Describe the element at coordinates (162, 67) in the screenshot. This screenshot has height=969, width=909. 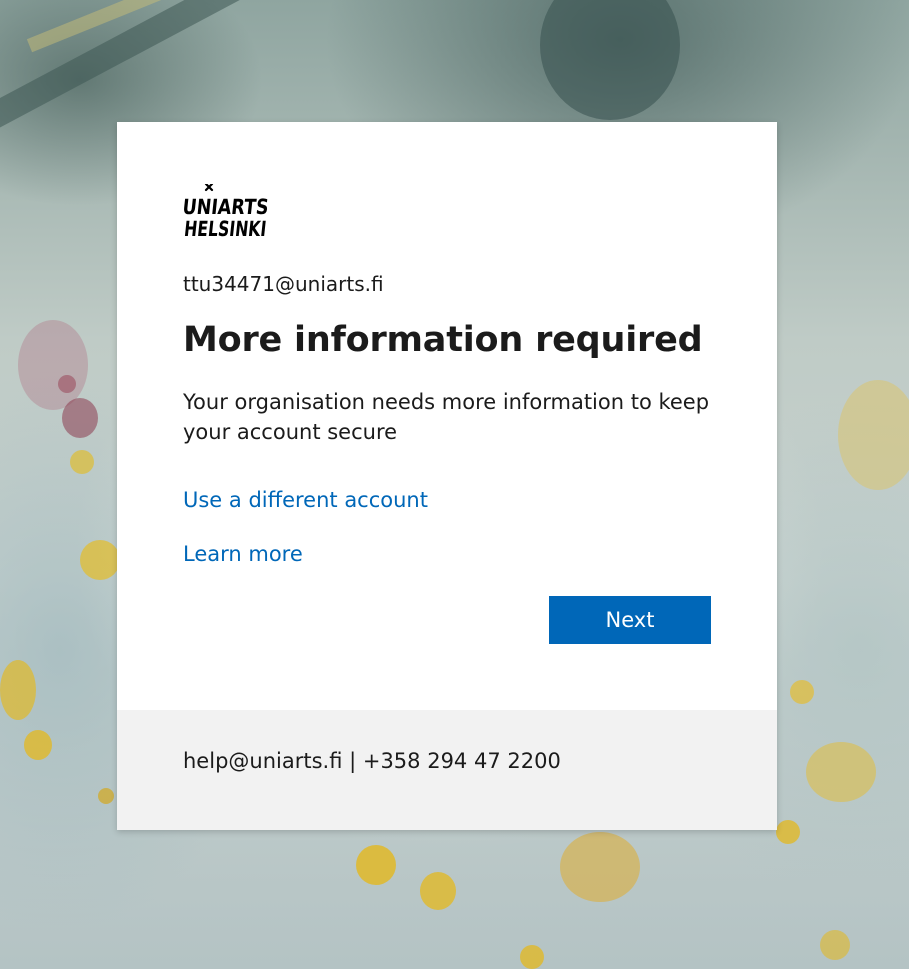
I see `background-stem` at that location.